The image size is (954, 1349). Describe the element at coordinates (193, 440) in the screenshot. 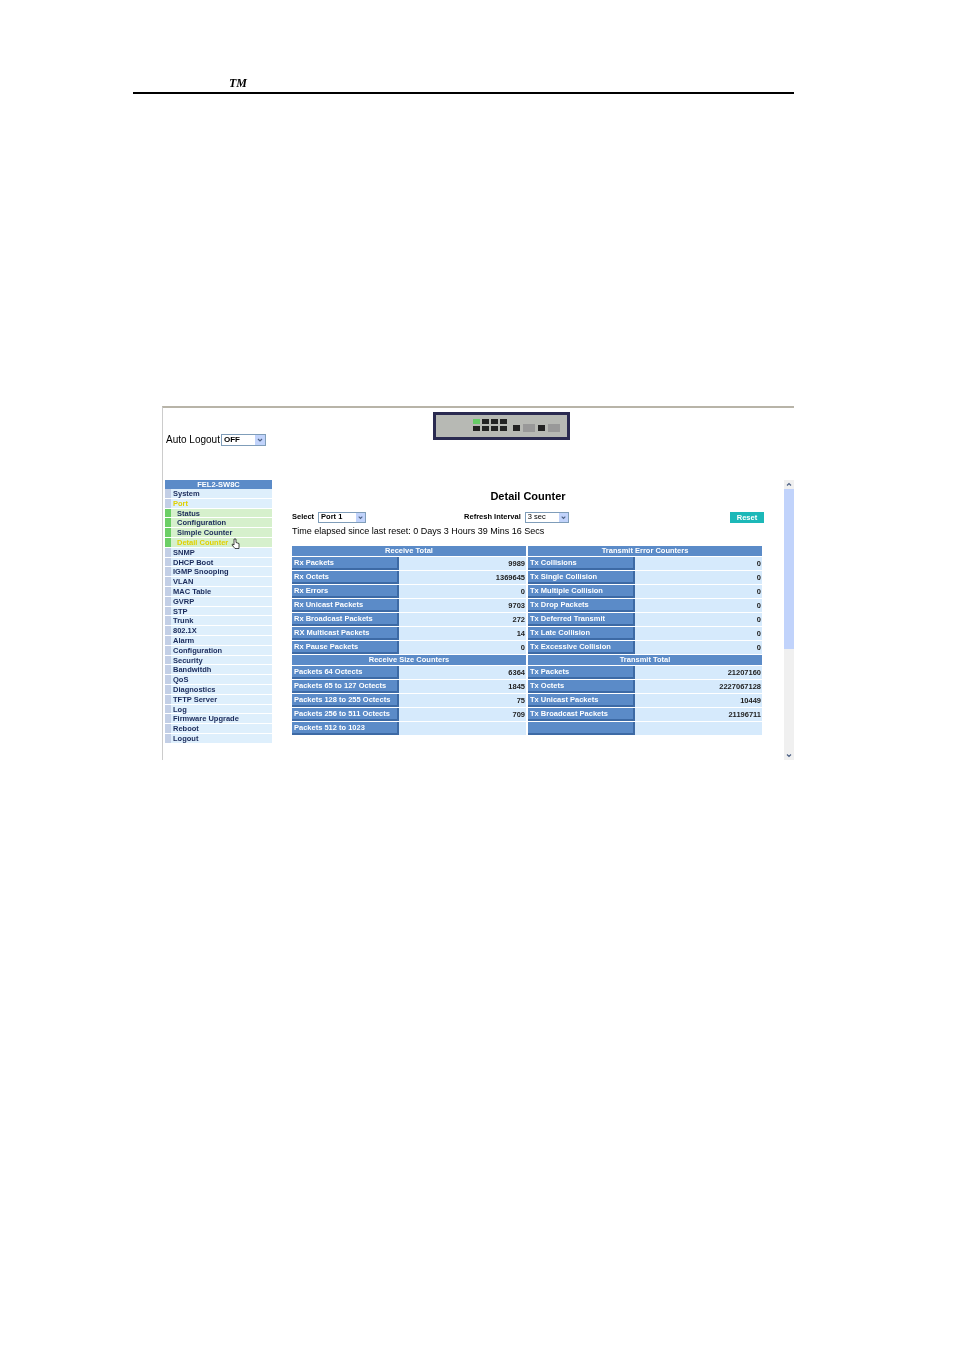

I see `auto-logout-label: Auto Logout` at that location.